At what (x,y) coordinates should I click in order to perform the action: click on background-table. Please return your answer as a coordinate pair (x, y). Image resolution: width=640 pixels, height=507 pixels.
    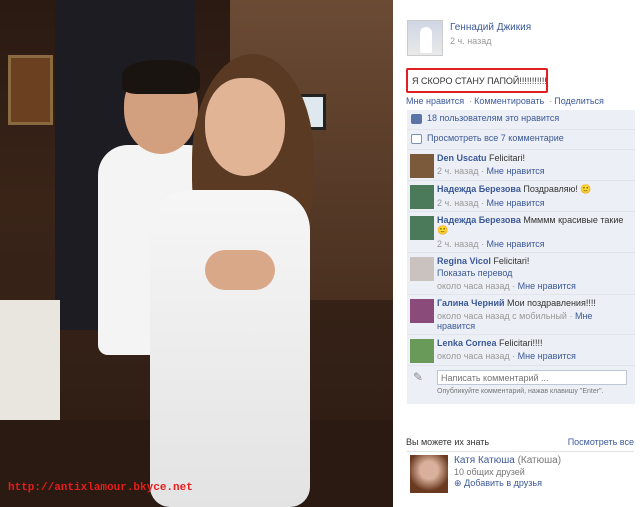
    Looking at the image, I should click on (30, 365).